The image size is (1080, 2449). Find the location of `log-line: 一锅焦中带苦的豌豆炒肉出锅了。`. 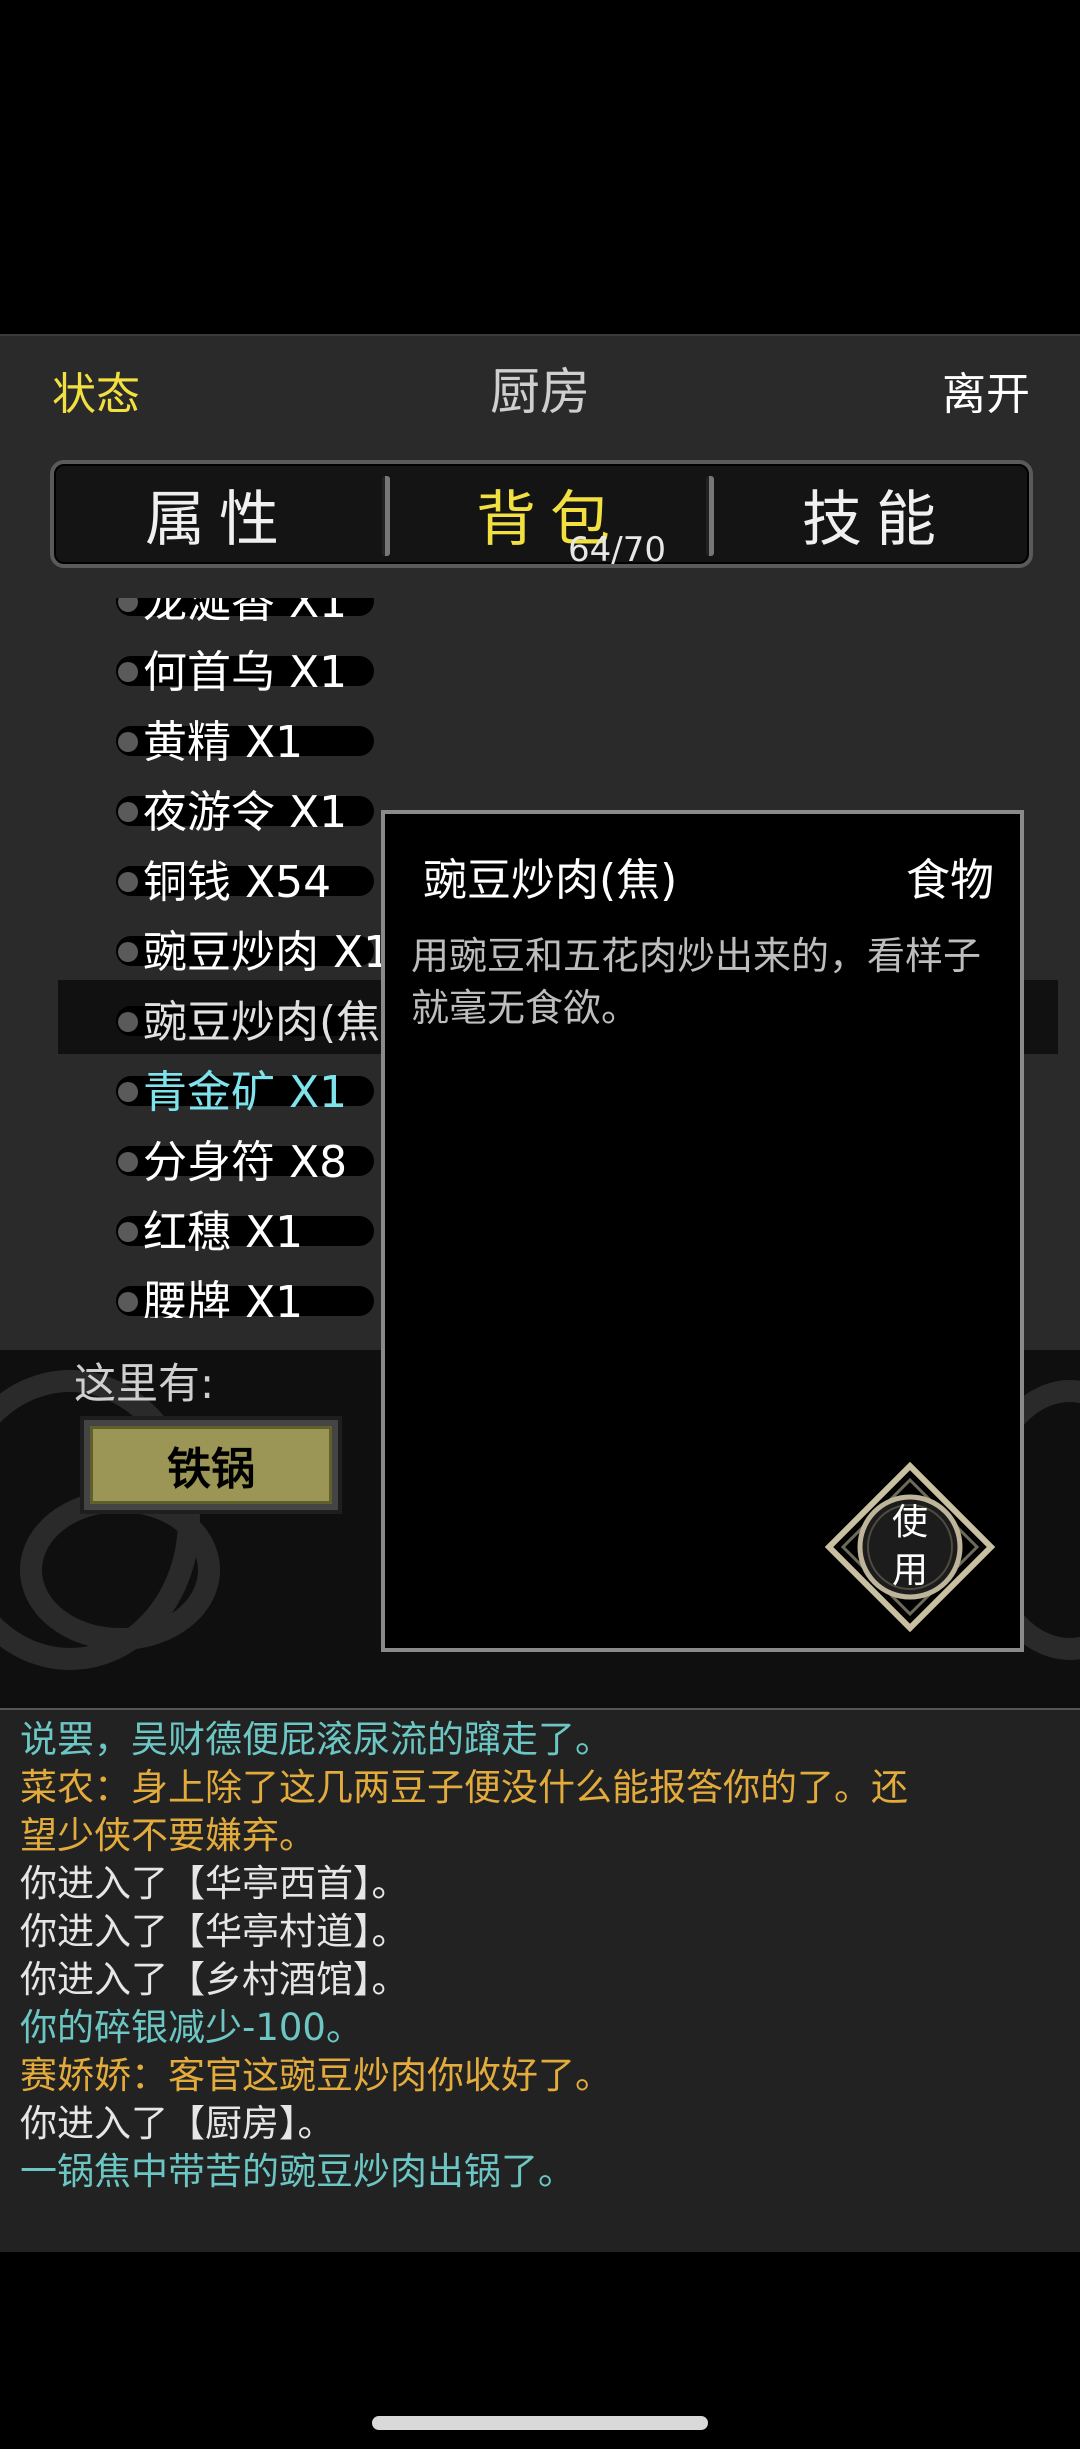

log-line: 一锅焦中带苦的豌豆炒肉出锅了。 is located at coordinates (297, 2171).